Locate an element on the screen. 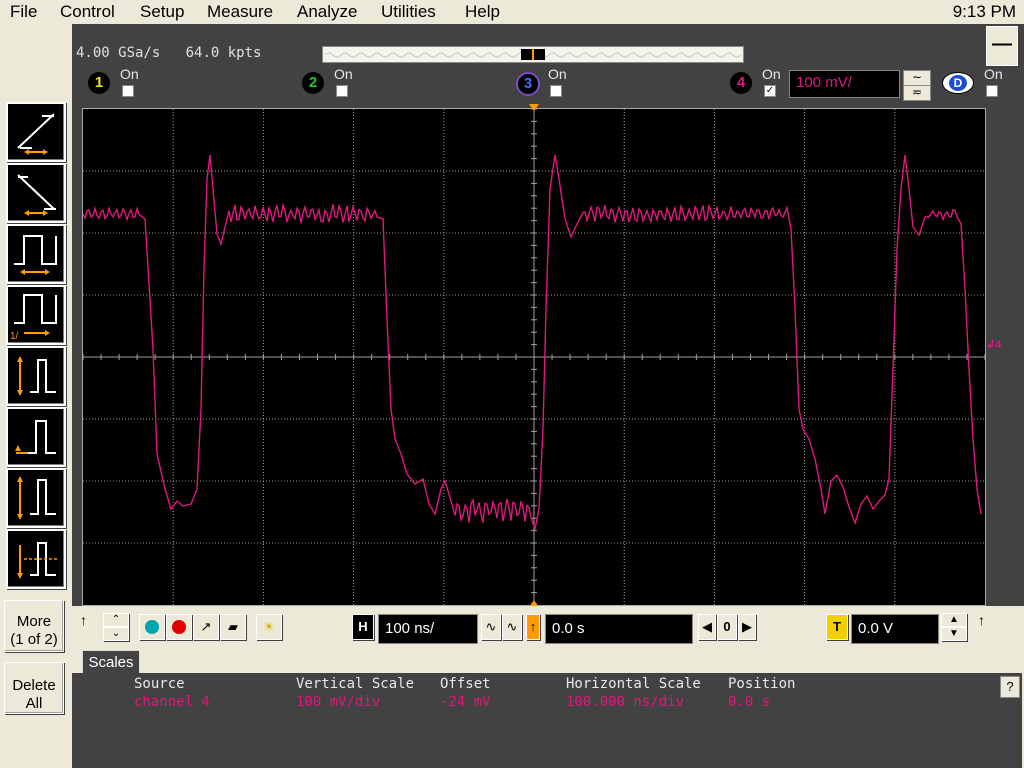 Image resolution: width=1024 pixels, height=768 pixels. menu-analyze: Analyze is located at coordinates (327, 12).